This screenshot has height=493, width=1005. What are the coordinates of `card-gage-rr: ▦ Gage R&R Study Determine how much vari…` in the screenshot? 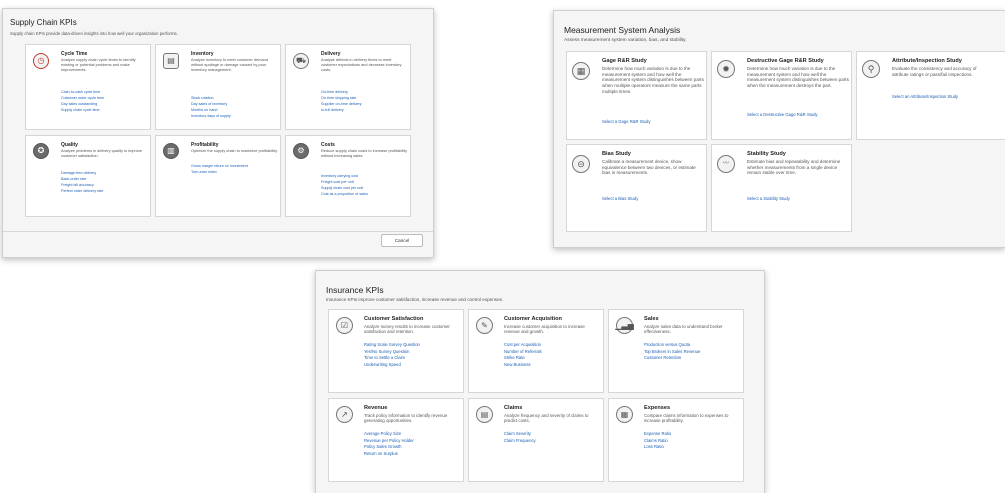 It's located at (636, 95).